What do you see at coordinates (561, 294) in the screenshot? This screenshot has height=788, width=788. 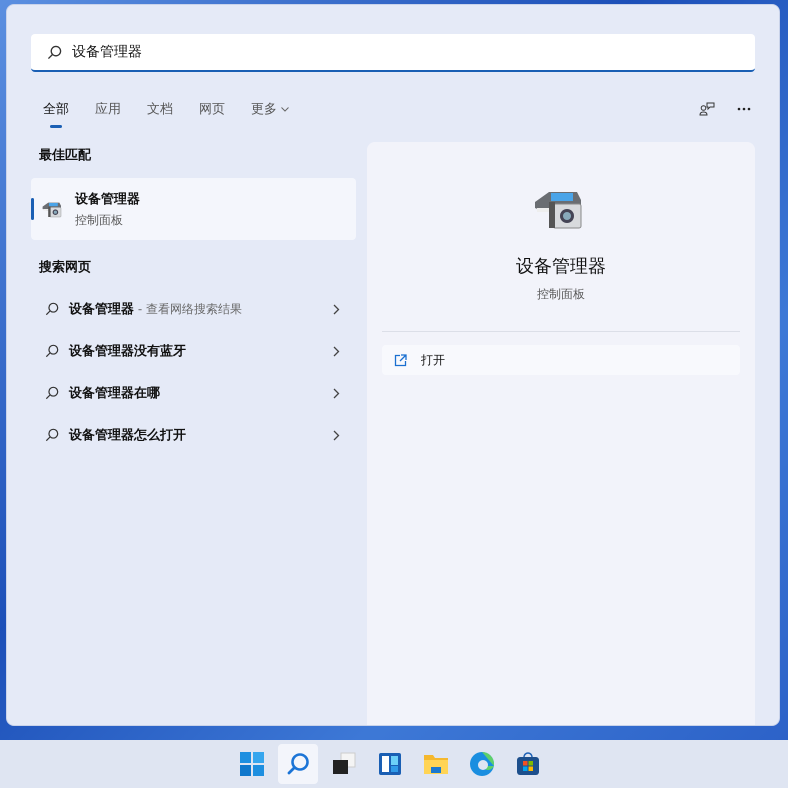 I see `app-subtitle: 控制面板` at bounding box center [561, 294].